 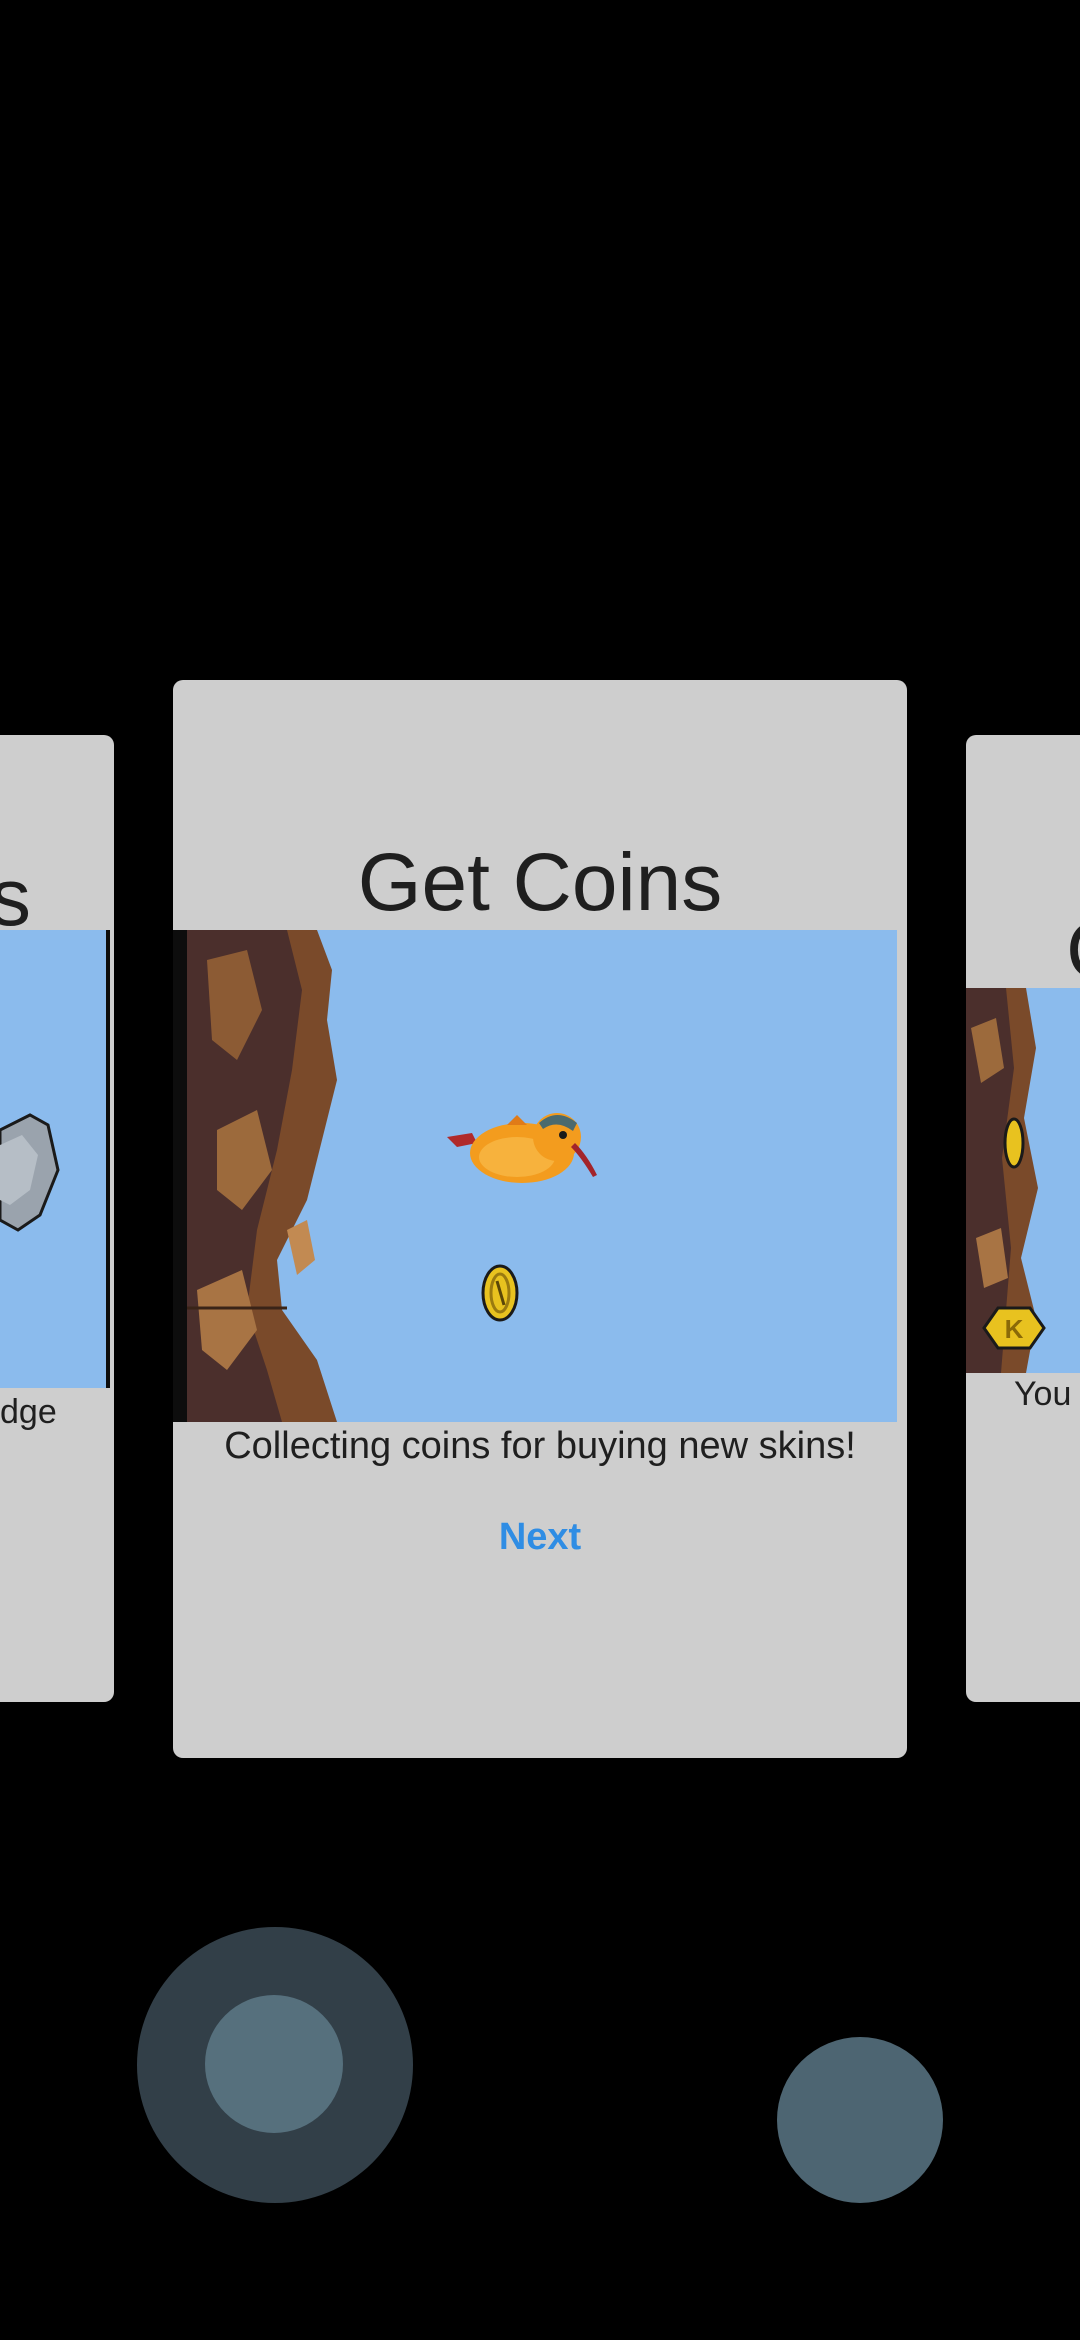 What do you see at coordinates (28, 1412) in the screenshot?
I see `card-description: dge` at bounding box center [28, 1412].